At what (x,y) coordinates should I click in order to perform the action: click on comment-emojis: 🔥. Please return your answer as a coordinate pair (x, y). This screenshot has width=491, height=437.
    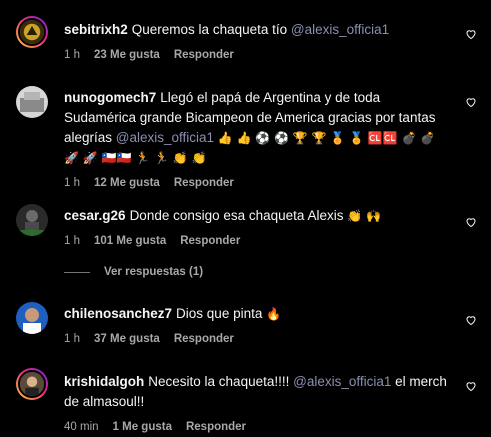
    Looking at the image, I should click on (274, 314).